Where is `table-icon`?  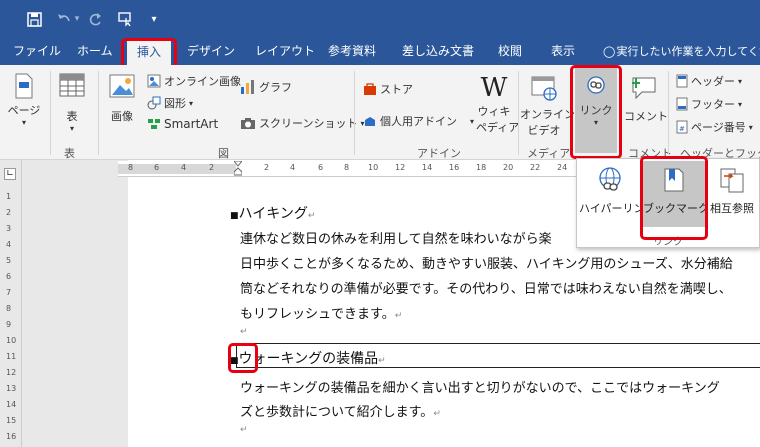
table-icon is located at coordinates (72, 85).